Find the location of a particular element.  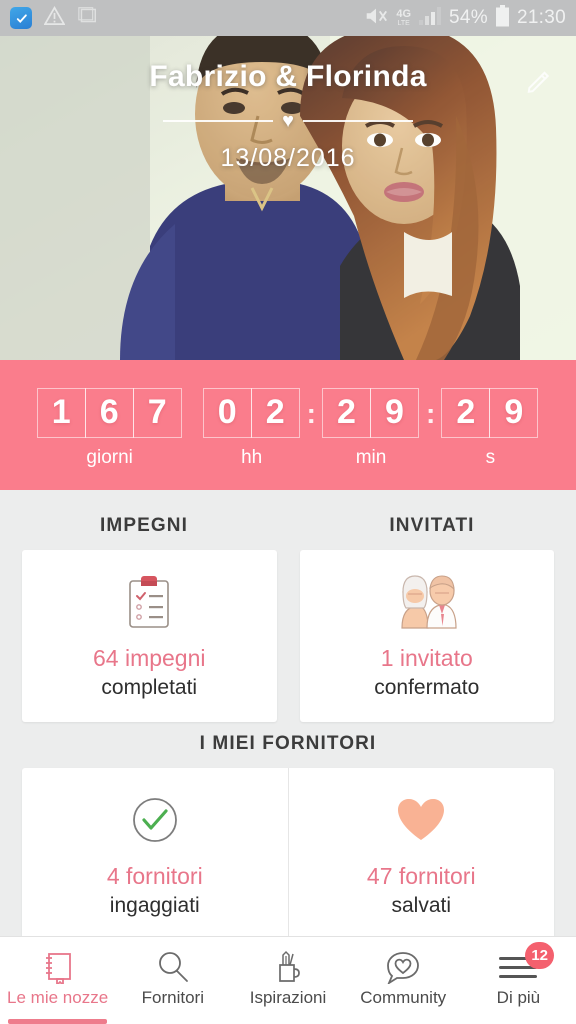

fornitori-ingaggiati-sub: ingaggiati is located at coordinates (154, 905).